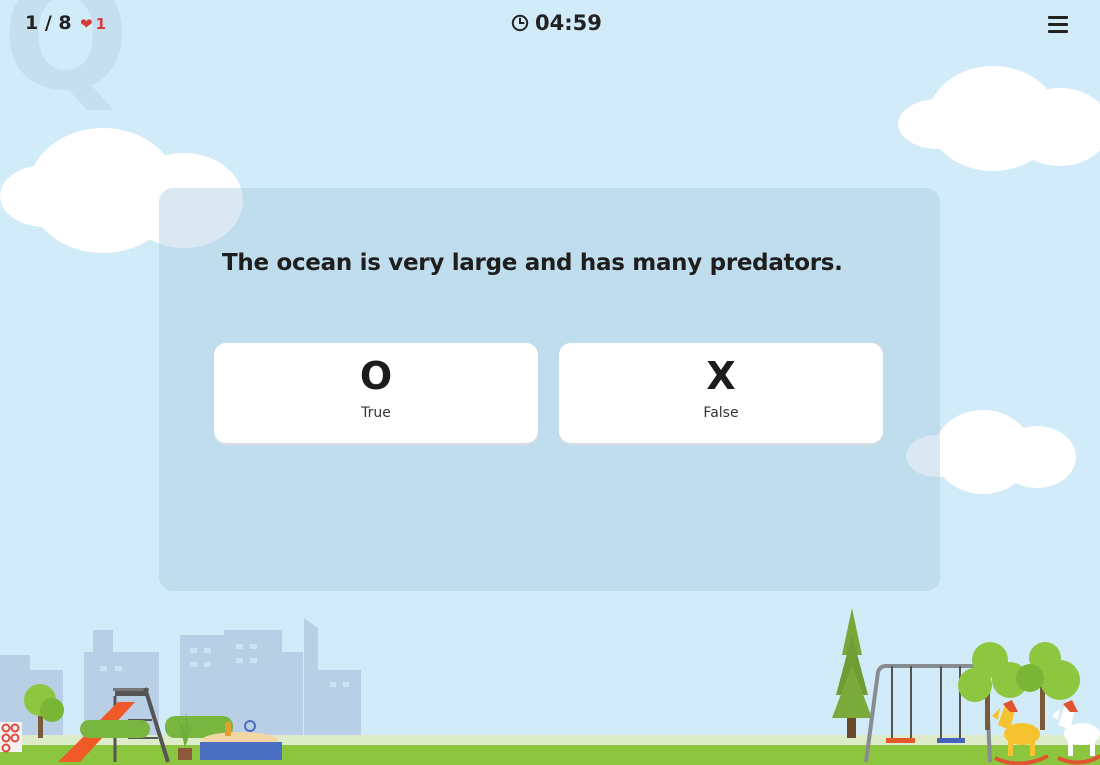 Image resolution: width=1100 pixels, height=765 pixels. I want to click on lives-counter: ❤ 1, so click(93, 24).